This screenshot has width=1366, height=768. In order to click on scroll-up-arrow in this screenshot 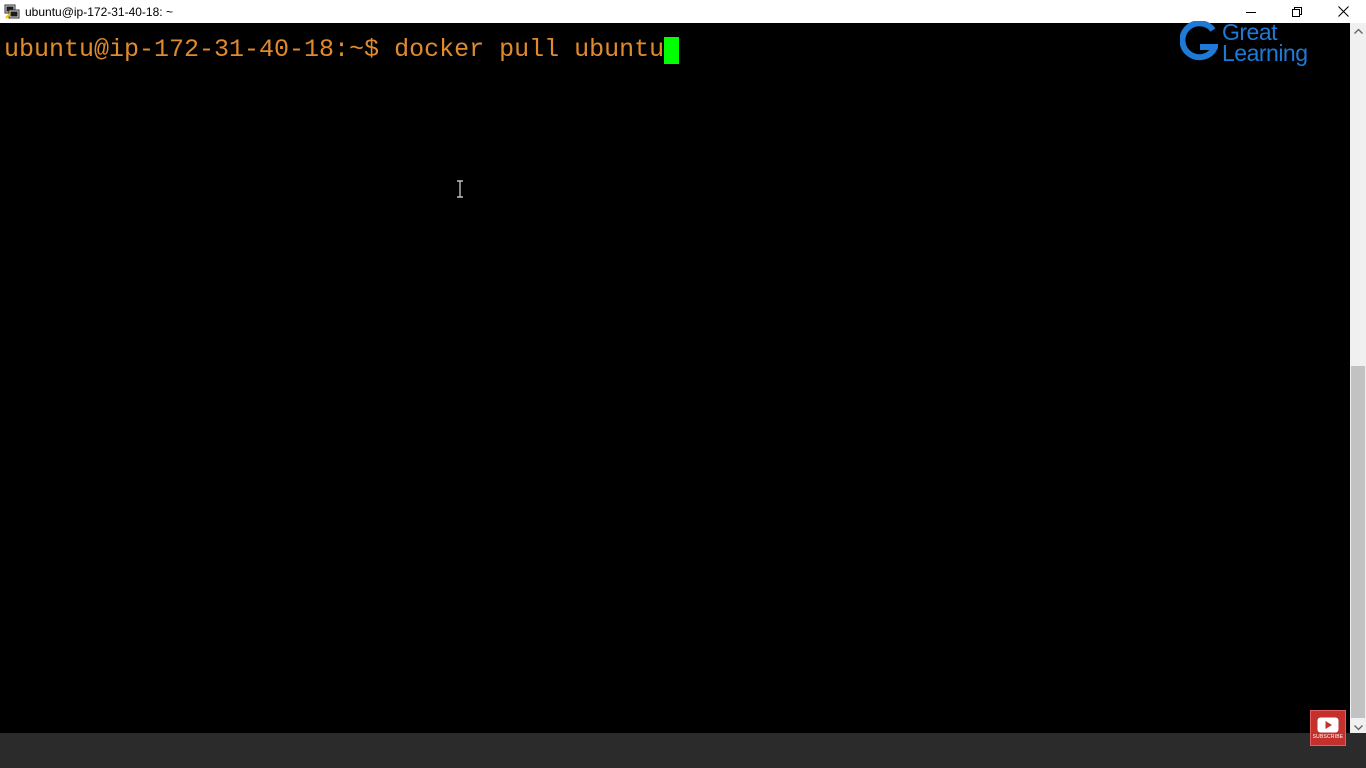, I will do `click(1358, 31)`.